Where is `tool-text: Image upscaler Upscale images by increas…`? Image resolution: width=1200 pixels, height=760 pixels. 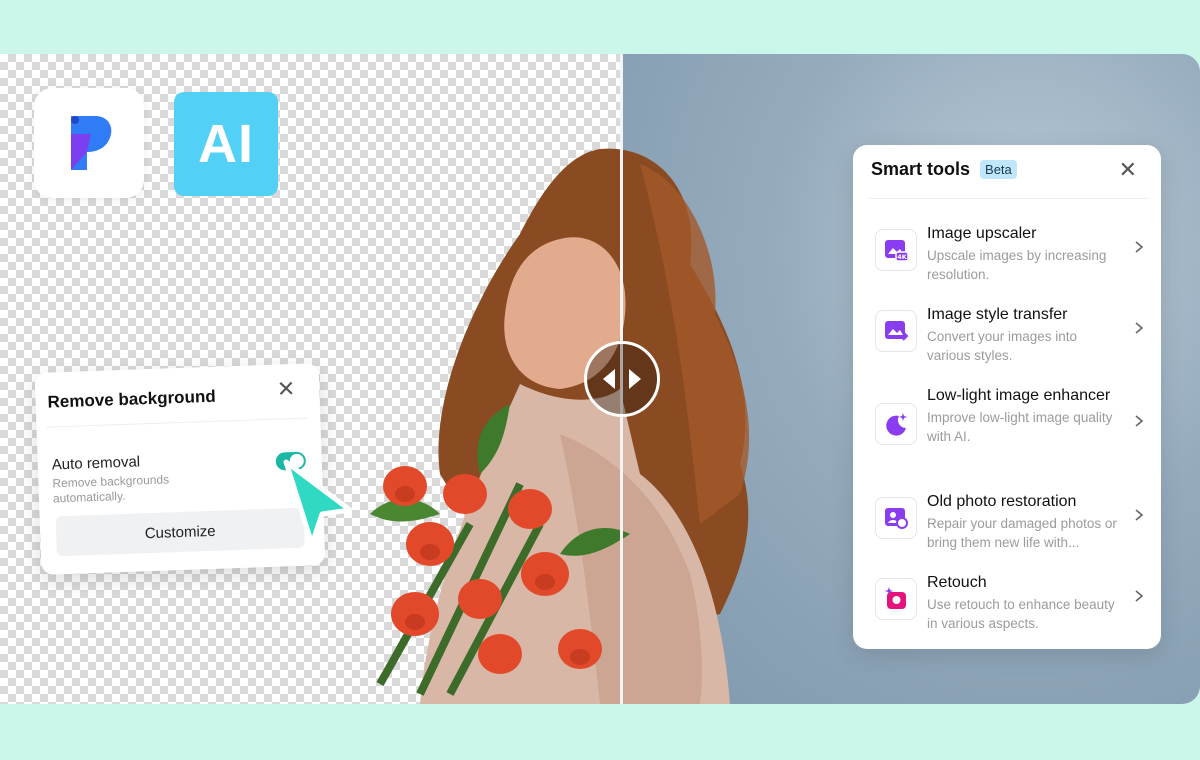
tool-text: Image upscaler Upscale images by increas… is located at coordinates (1025, 252).